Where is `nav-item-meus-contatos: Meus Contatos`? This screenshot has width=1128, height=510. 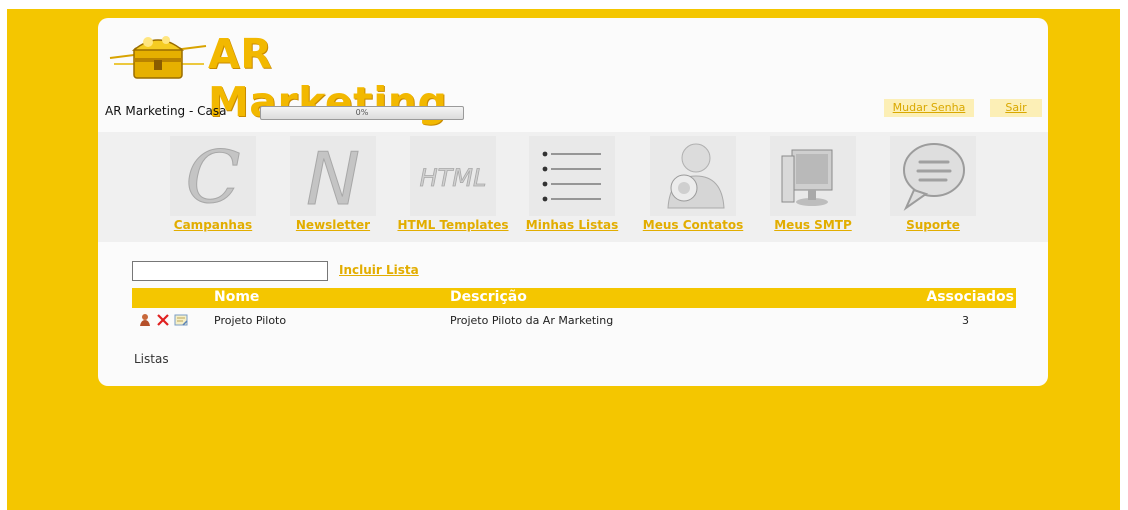 nav-item-meus-contatos: Meus Contatos is located at coordinates (693, 184).